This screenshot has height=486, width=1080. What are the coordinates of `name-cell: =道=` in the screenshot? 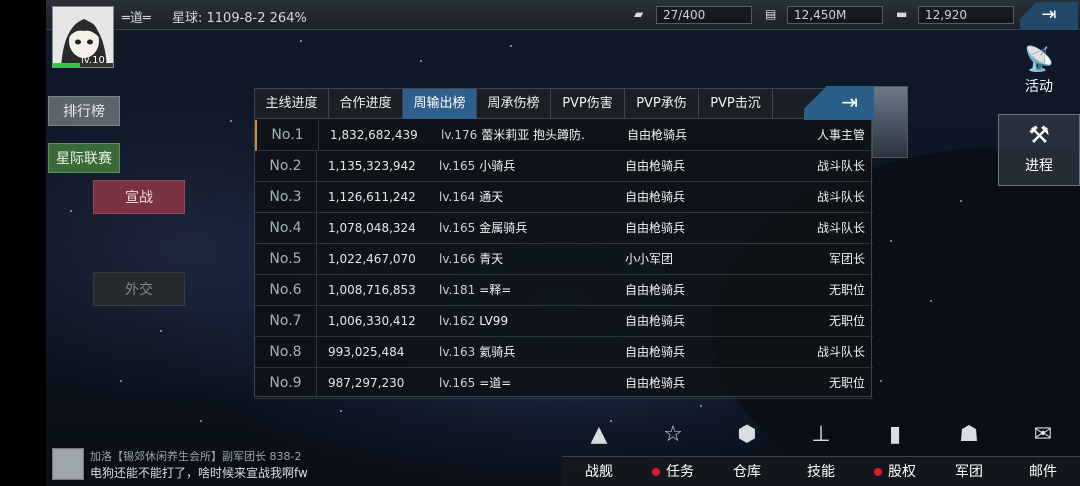 It's located at (495, 383).